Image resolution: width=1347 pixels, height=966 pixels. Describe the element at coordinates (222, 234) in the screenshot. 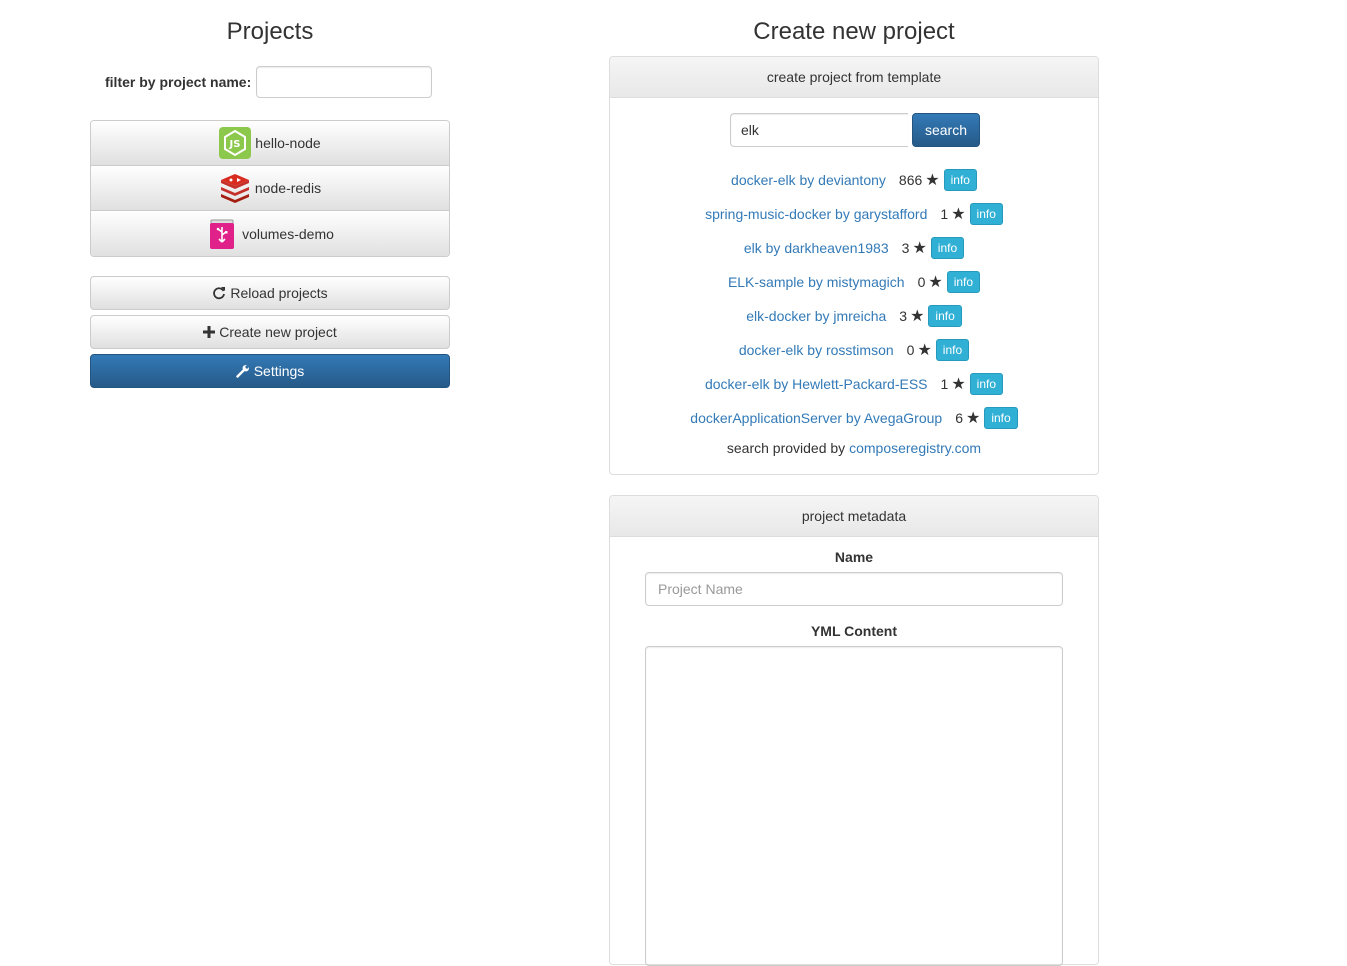

I see `usb-drive-icon` at that location.